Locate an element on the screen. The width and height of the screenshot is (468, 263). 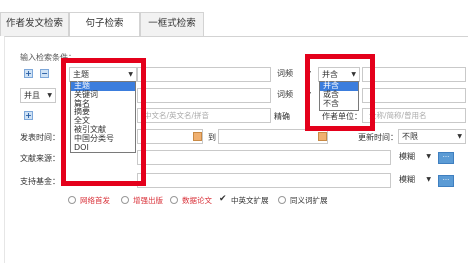
tab-single-box-search: 一框式检索 is located at coordinates (172, 24).